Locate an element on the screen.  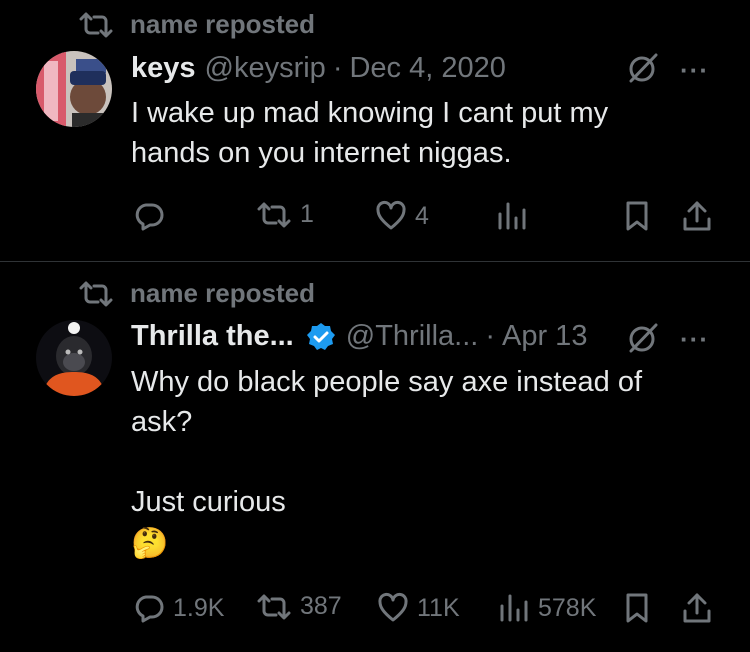
like-count: 11K is located at coordinates (438, 607).